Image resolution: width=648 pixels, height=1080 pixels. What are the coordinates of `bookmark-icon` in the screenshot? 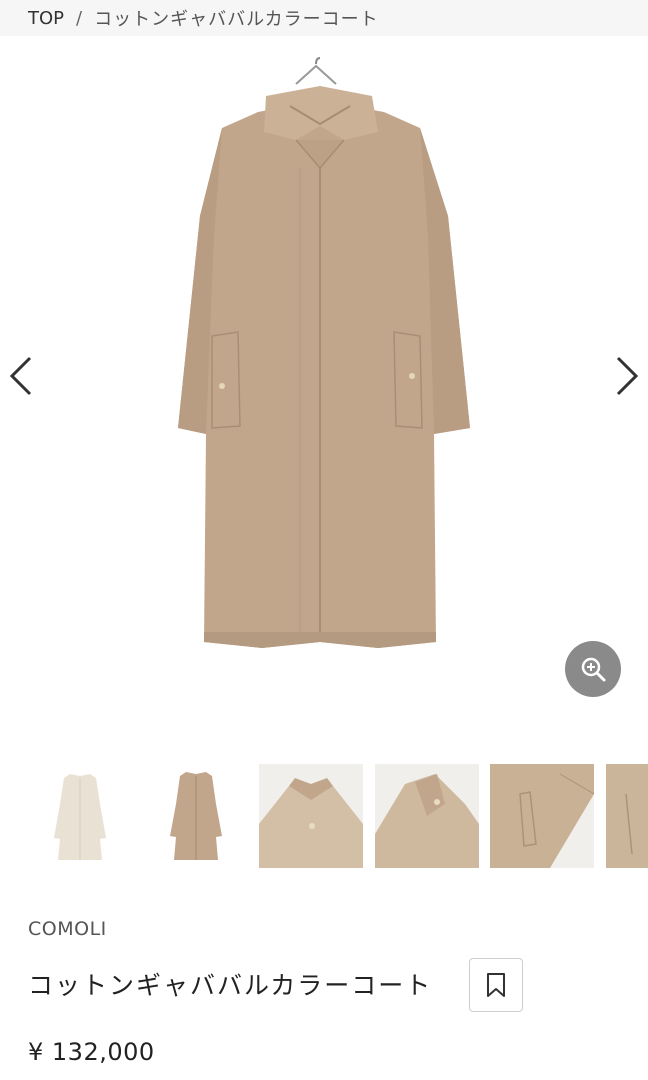 It's located at (496, 985).